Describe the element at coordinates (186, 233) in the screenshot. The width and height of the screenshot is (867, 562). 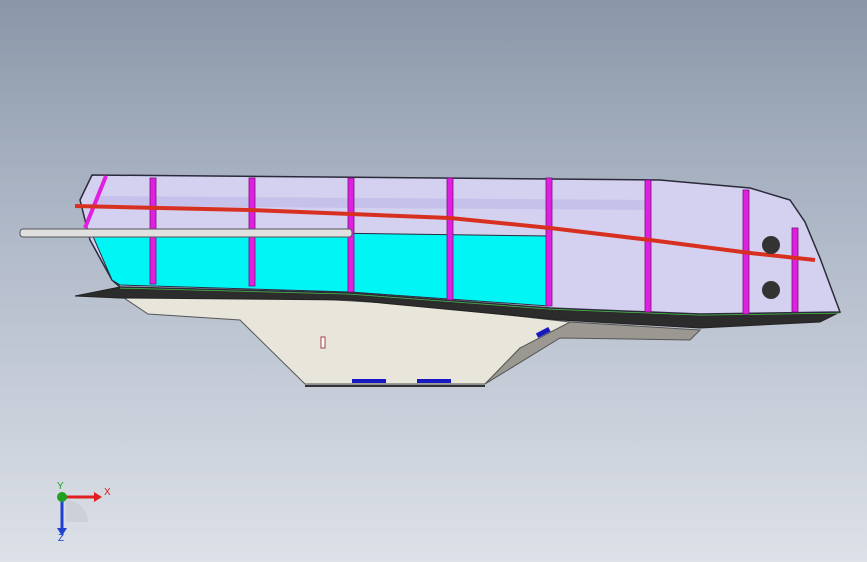
I see `horizontal-pipe` at that location.